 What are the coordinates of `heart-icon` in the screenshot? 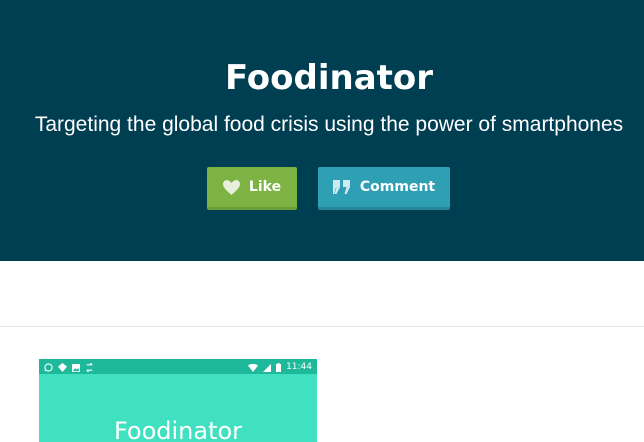 It's located at (231, 187).